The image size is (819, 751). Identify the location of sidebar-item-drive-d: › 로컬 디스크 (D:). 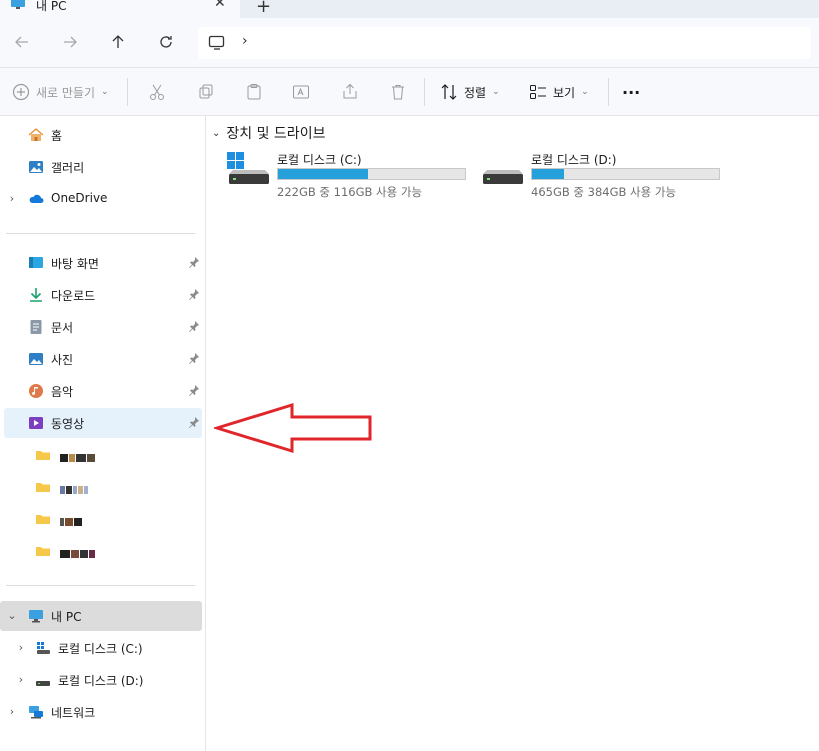
(103, 680).